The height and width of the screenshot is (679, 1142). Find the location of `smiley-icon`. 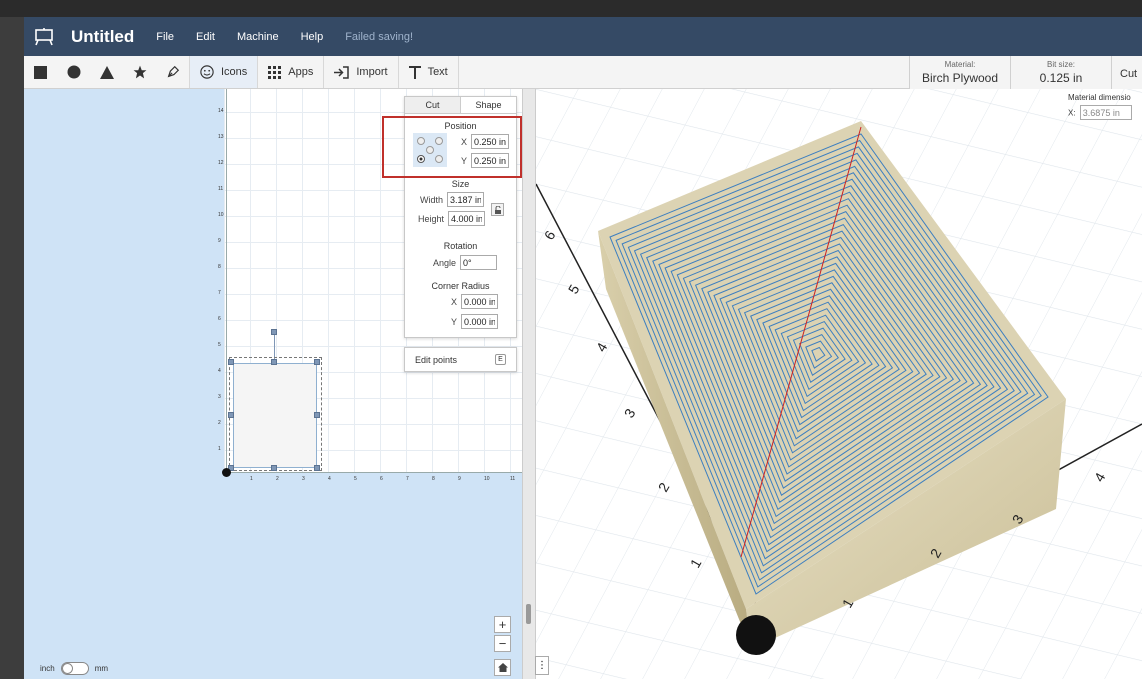

smiley-icon is located at coordinates (207, 72).